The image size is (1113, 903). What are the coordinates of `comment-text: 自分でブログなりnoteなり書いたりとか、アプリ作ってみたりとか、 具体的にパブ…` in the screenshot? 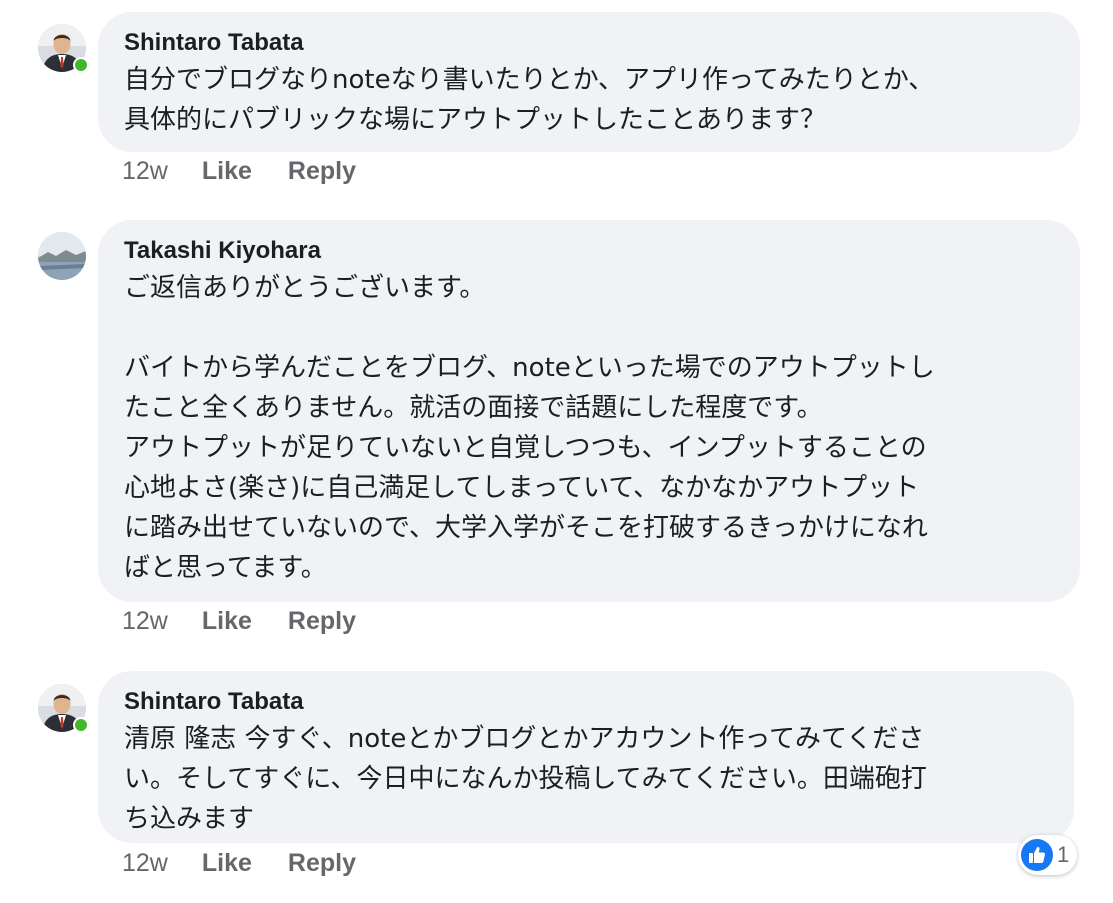 It's located at (529, 100).